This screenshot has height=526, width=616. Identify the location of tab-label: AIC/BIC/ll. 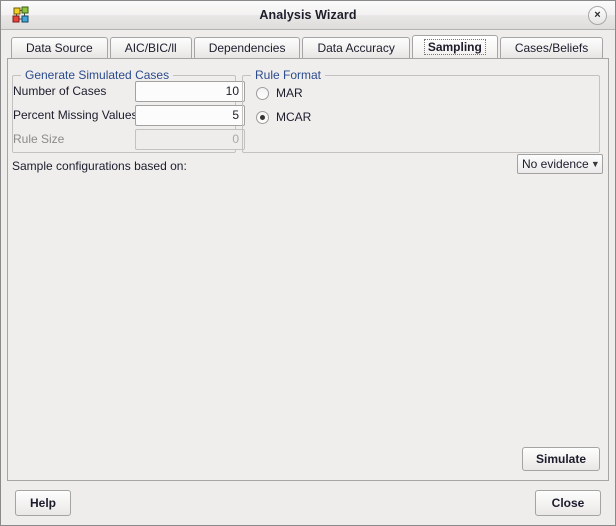
(150, 48).